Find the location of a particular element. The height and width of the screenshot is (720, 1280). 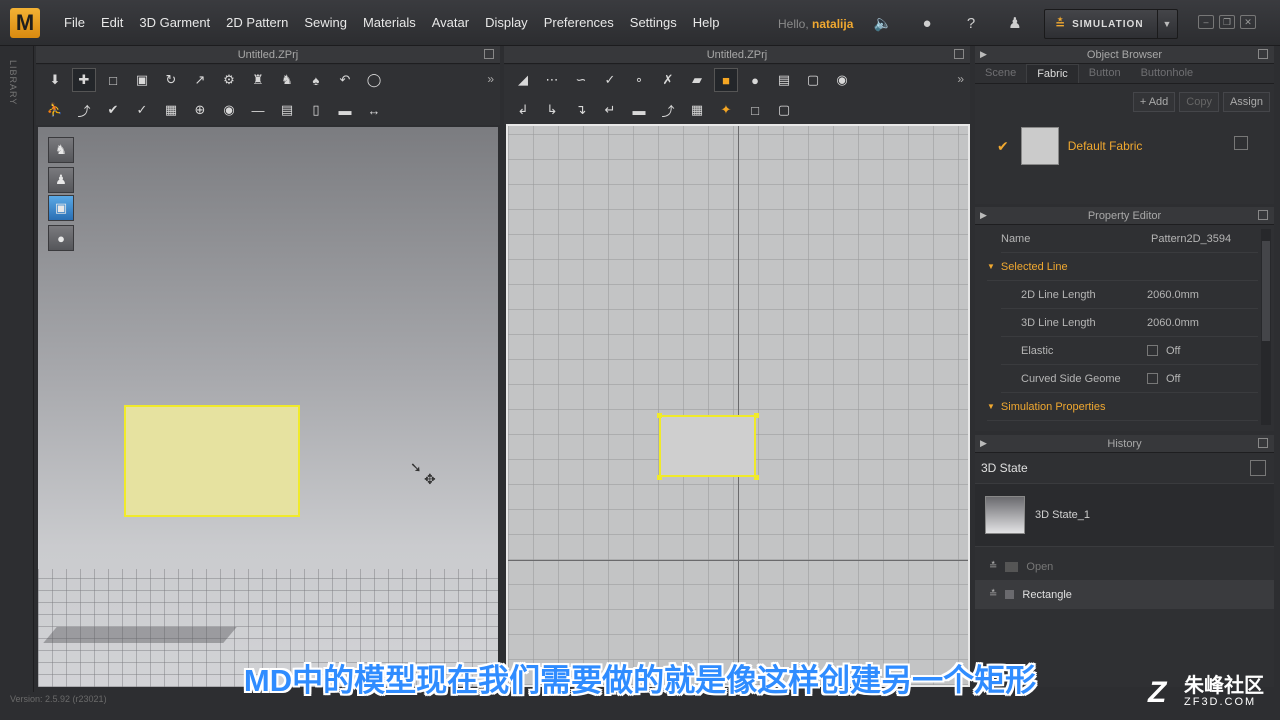

menu-settings: Settings is located at coordinates (653, 22).